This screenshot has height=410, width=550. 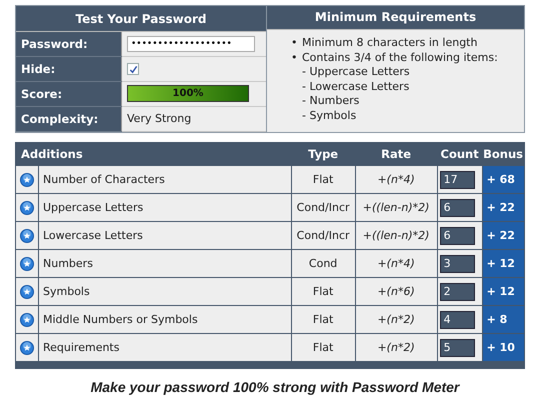 I want to click on table-cell: Uppercase Letters, so click(x=165, y=208).